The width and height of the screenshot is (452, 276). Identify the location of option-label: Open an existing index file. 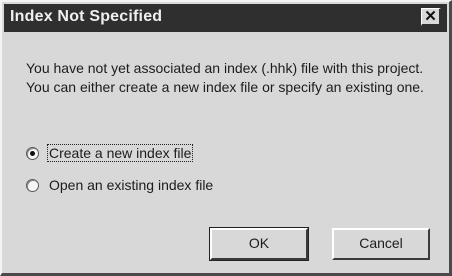
(131, 185).